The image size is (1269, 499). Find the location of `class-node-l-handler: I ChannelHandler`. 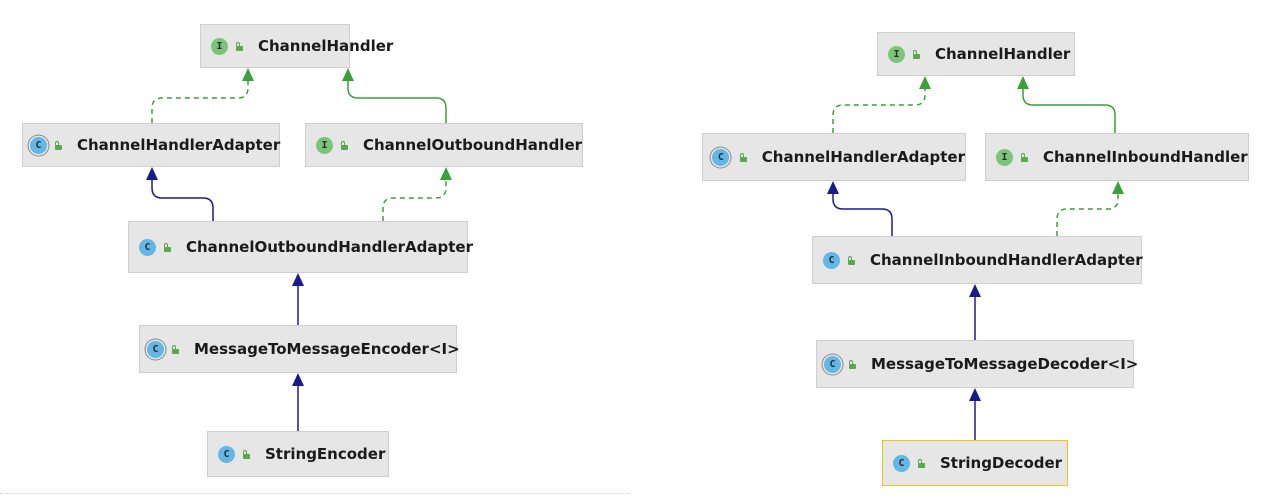

class-node-l-handler: I ChannelHandler is located at coordinates (296, 46).